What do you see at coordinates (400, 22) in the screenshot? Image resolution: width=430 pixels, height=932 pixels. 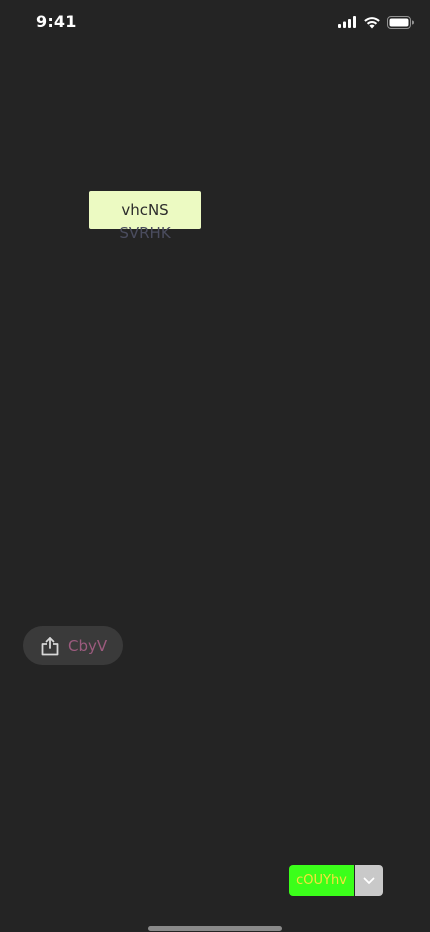 I see `battery-icon` at bounding box center [400, 22].